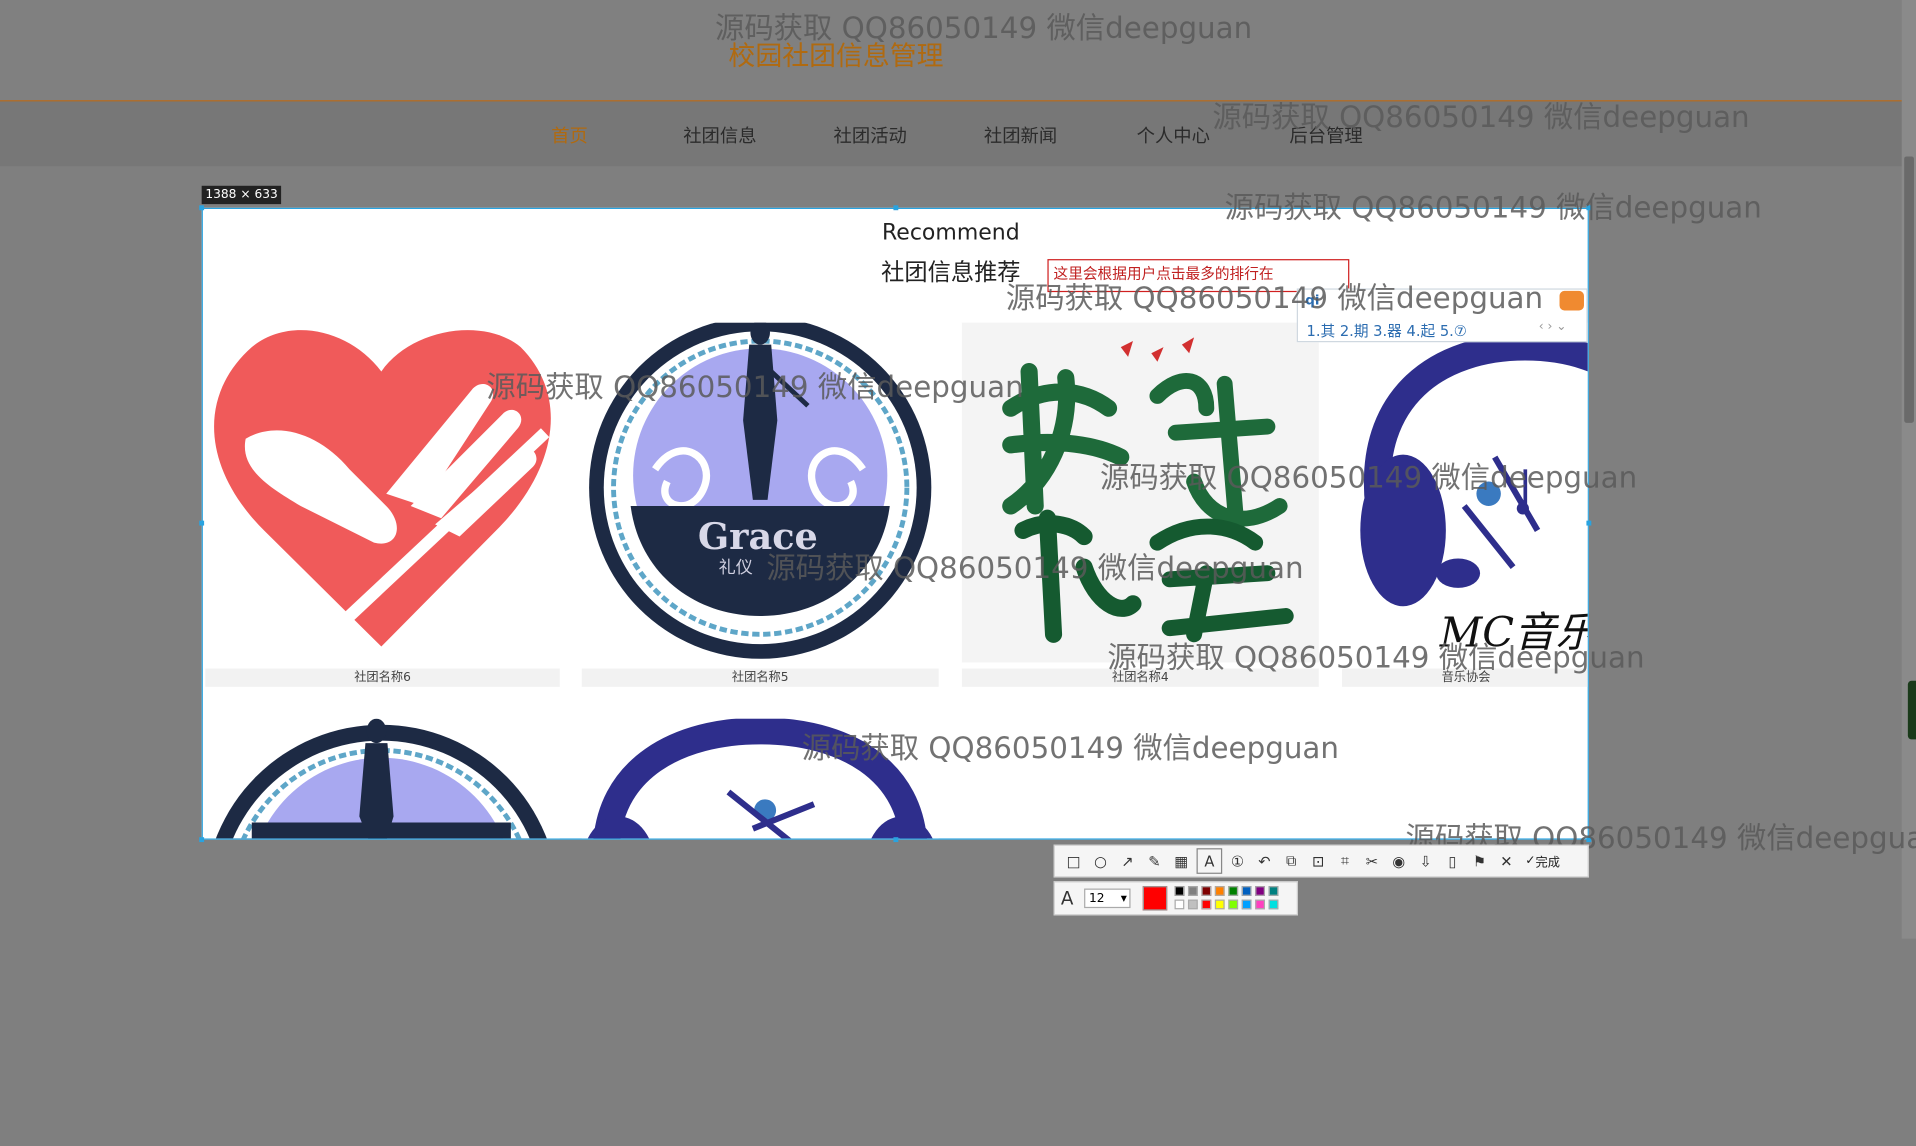 Image resolution: width=1916 pixels, height=1146 pixels. I want to click on nav-home: 首页, so click(569, 135).